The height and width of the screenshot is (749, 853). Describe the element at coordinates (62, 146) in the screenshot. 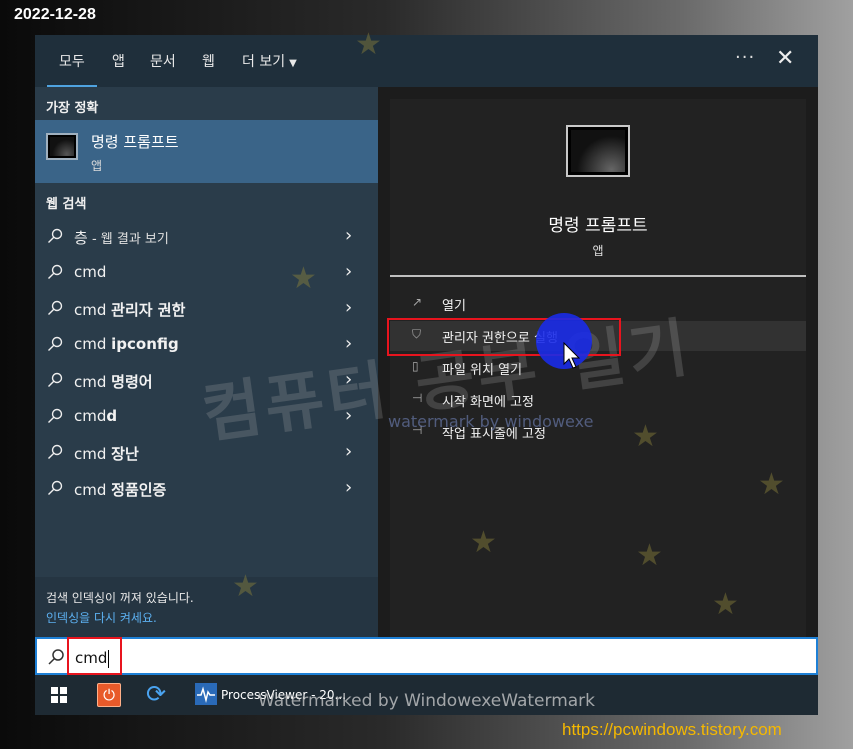

I see `command-prompt-icon` at that location.